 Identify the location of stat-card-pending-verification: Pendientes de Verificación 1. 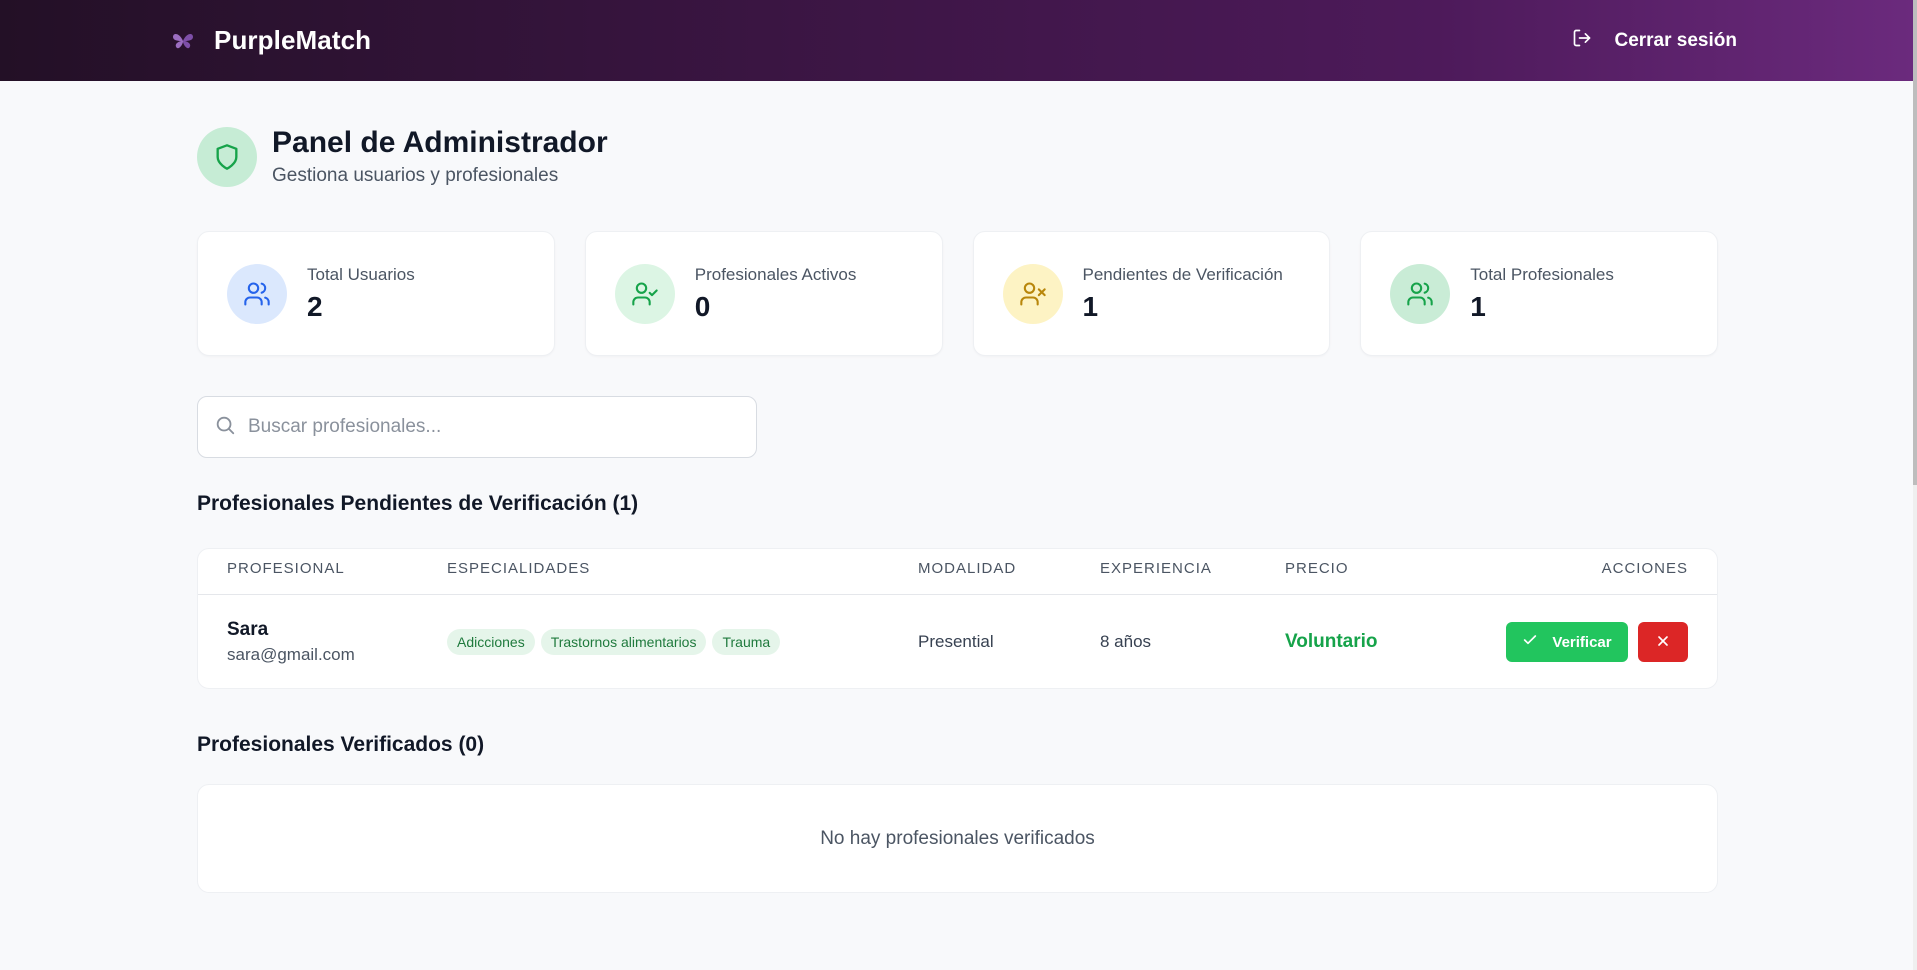
(1151, 293).